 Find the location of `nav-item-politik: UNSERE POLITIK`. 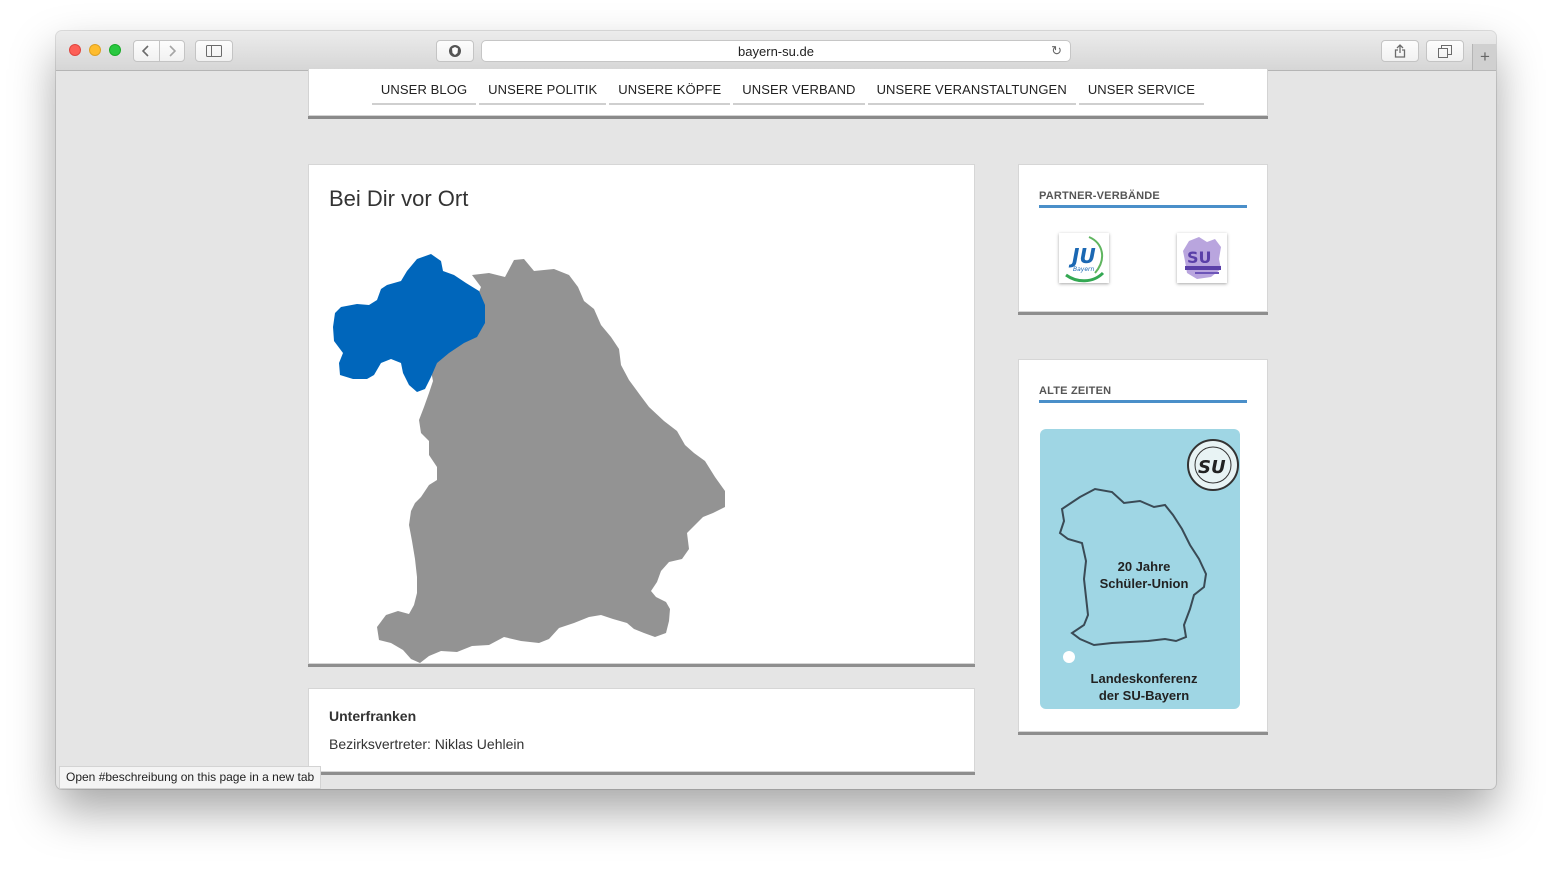

nav-item-politik: UNSERE POLITIK is located at coordinates (543, 92).